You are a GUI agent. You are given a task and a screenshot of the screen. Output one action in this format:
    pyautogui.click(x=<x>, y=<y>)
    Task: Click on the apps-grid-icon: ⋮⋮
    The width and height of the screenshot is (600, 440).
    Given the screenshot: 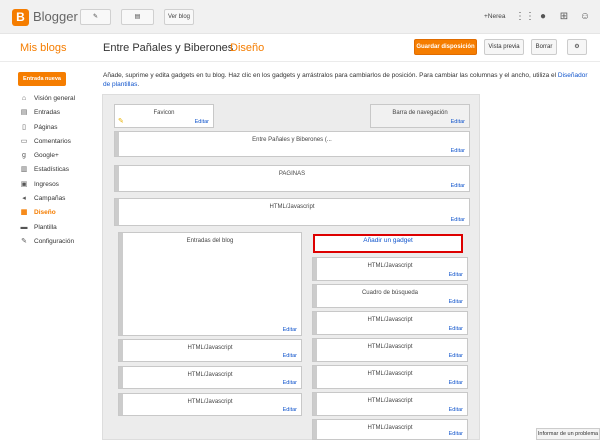 What is the action you would take?
    pyautogui.click(x=525, y=17)
    